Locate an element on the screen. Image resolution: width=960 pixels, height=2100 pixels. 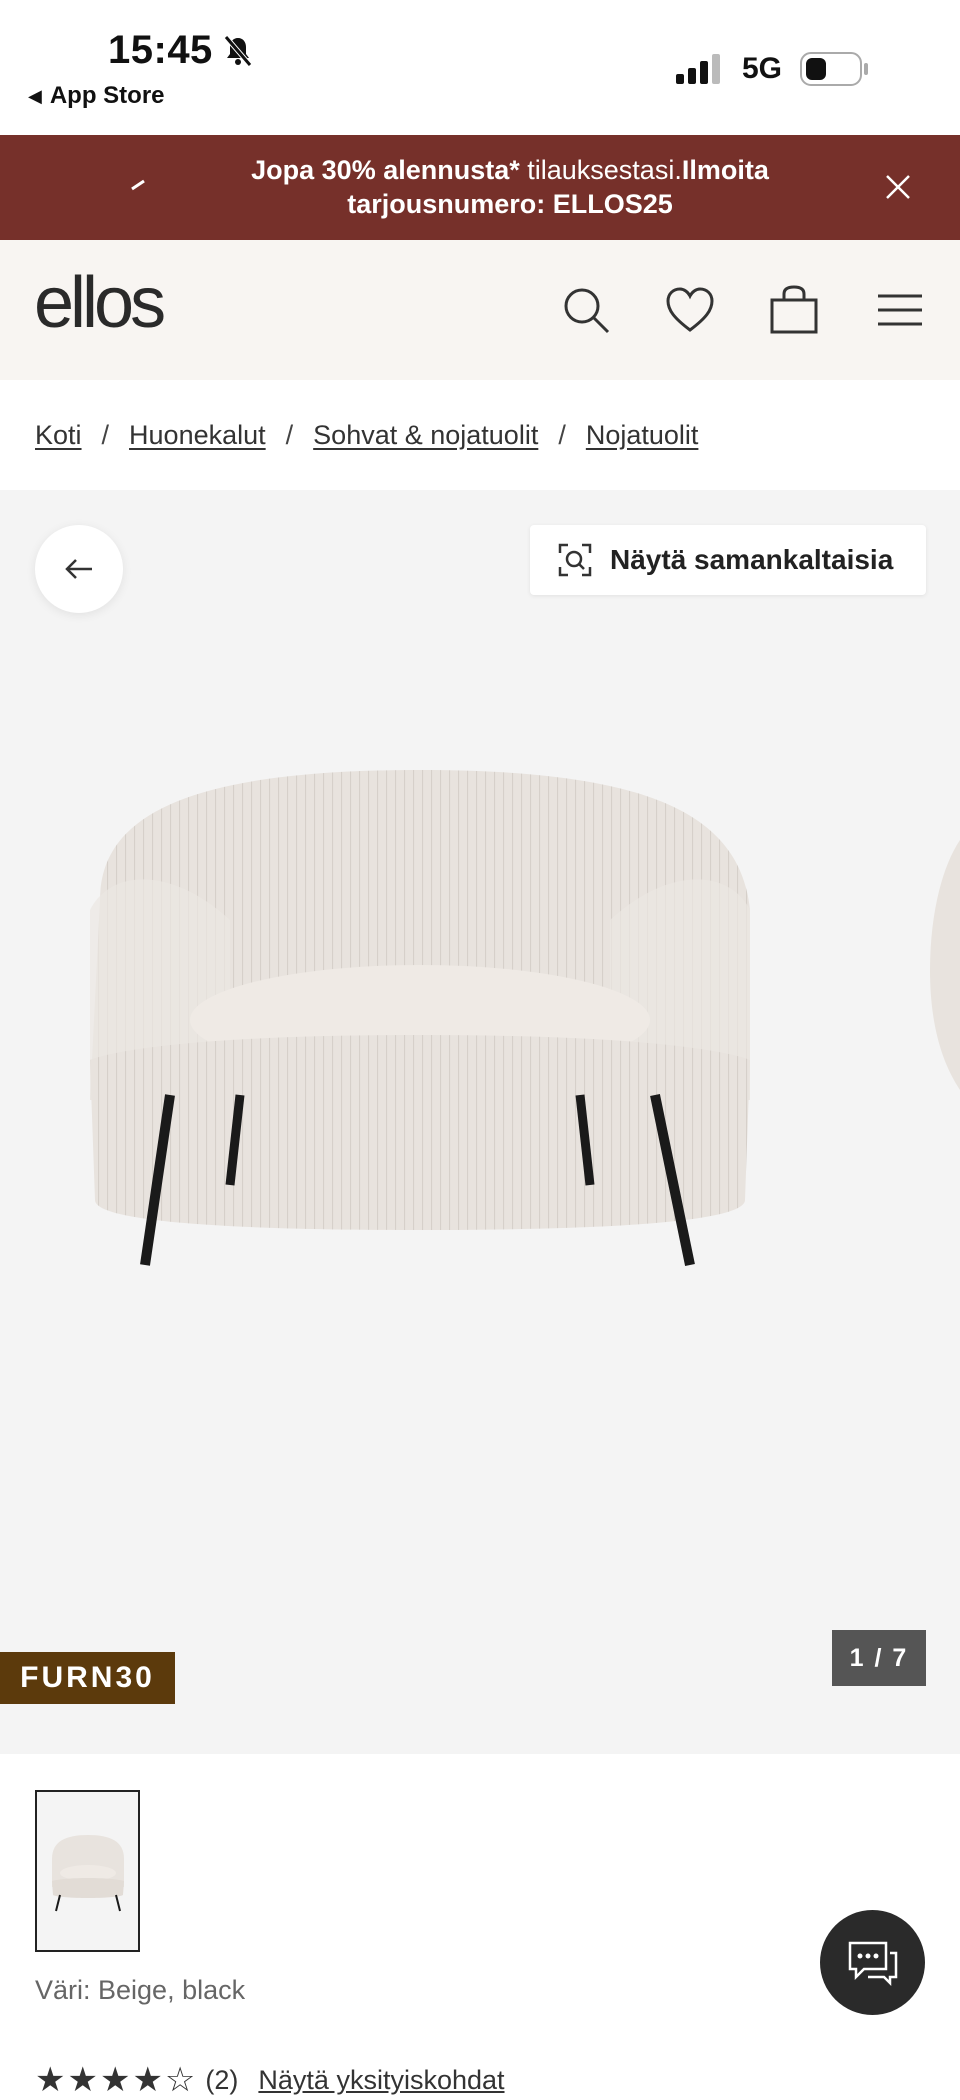
network-label: 5G is located at coordinates (761, 68).